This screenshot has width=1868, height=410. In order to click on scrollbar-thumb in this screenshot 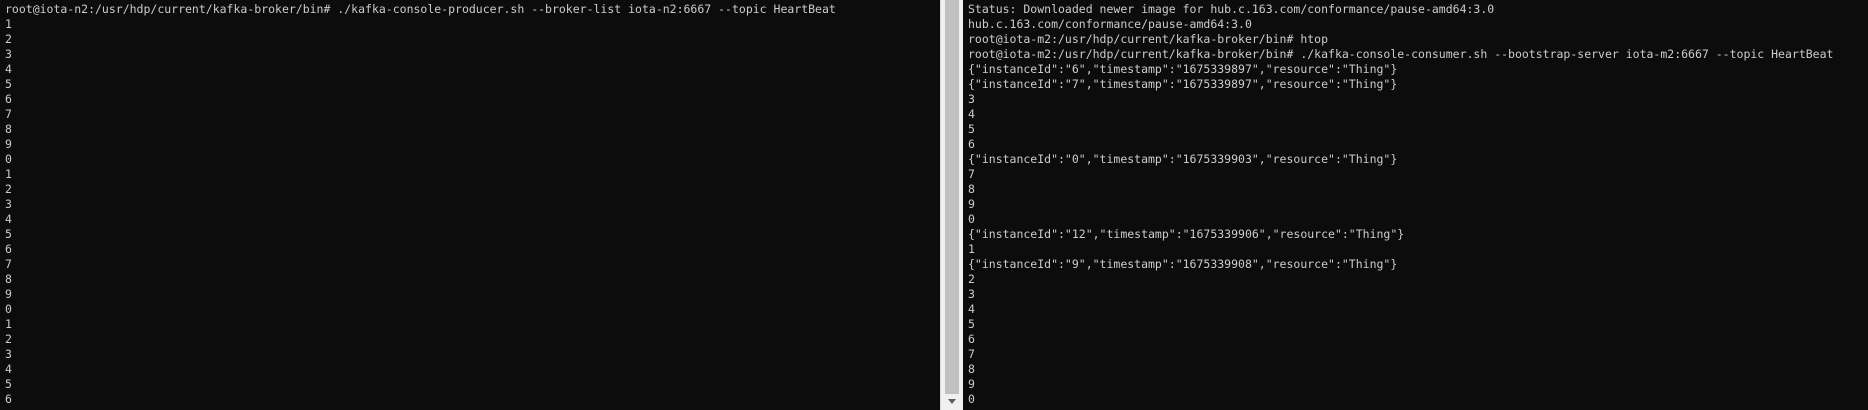, I will do `click(952, 197)`.